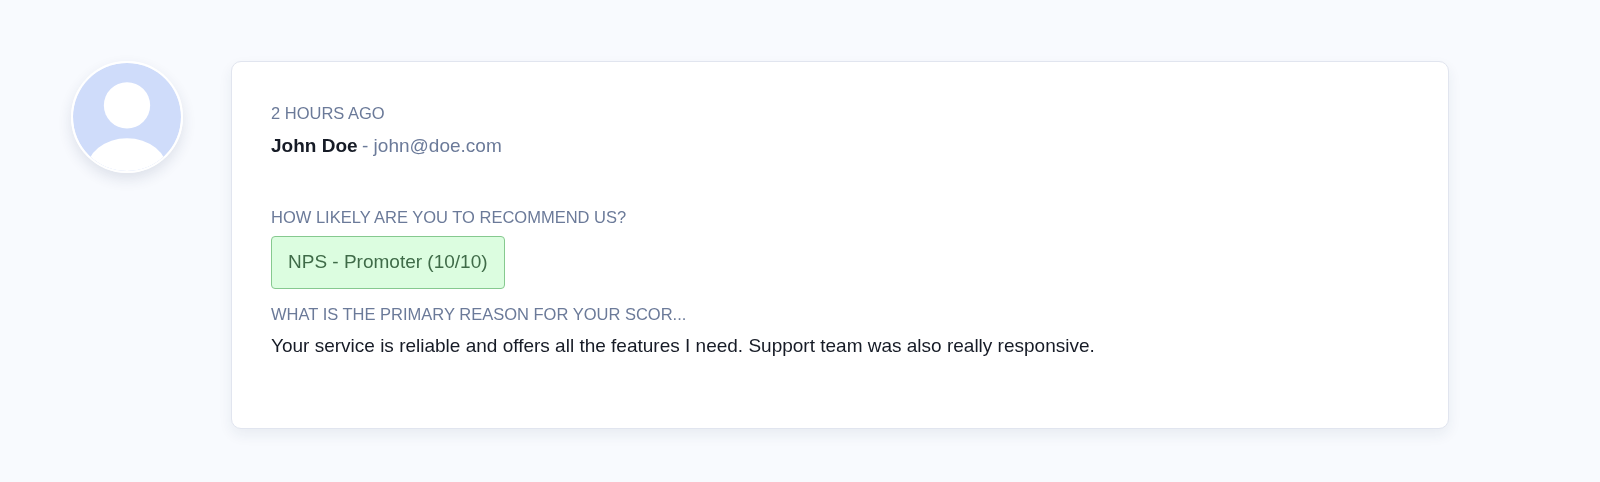 This screenshot has width=1600, height=482. I want to click on timestamp: 2 HOURS AGO, so click(328, 114).